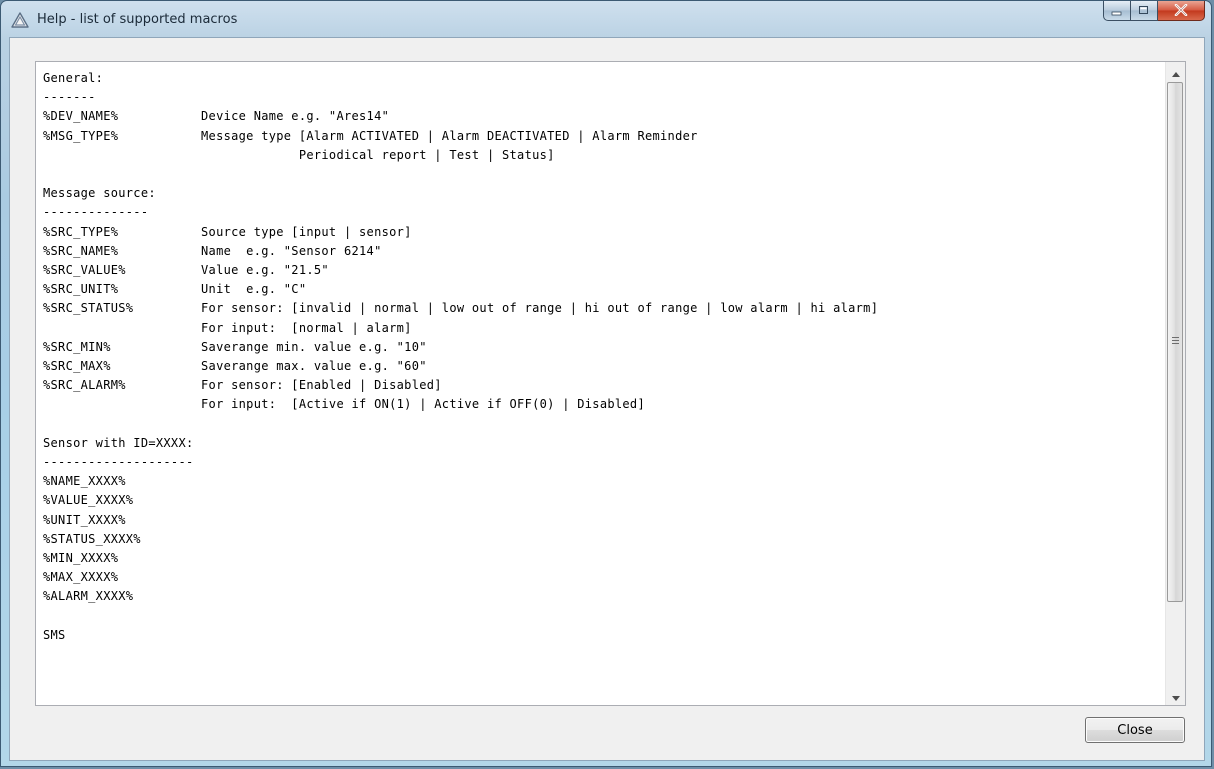 Image resolution: width=1214 pixels, height=769 pixels. I want to click on scrollbar-thumb, so click(1175, 342).